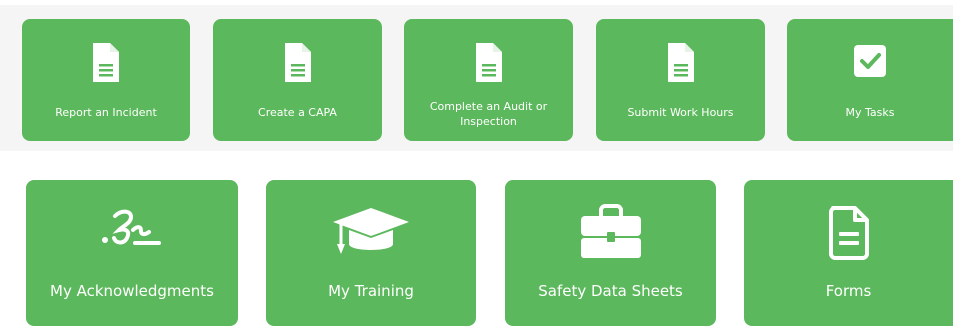  What do you see at coordinates (870, 80) in the screenshot?
I see `my-tasks-tile: My Tasks` at bounding box center [870, 80].